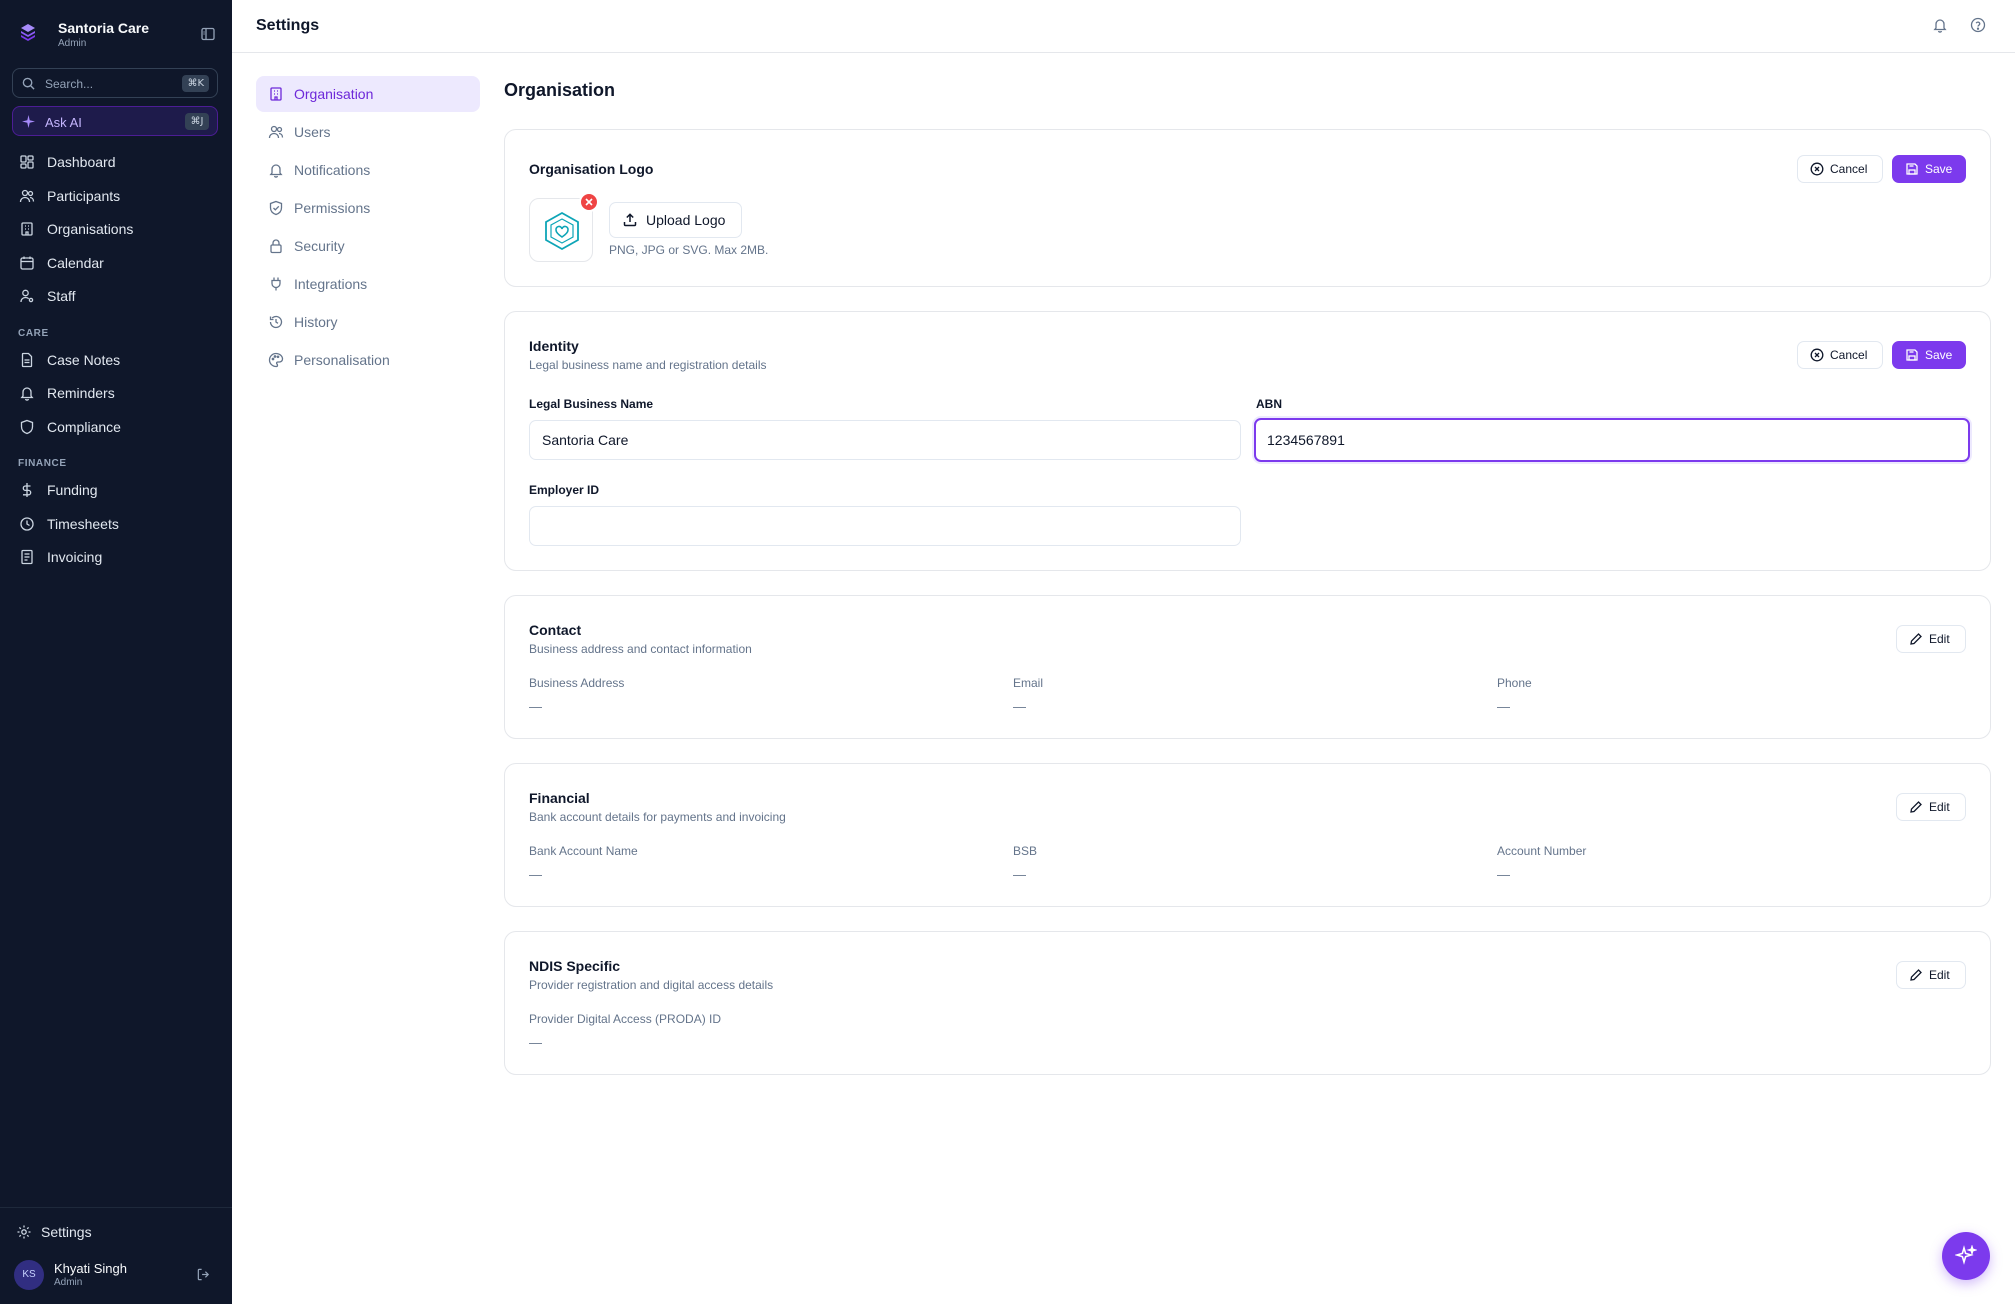  I want to click on business-address-field: Business Address —, so click(576, 695).